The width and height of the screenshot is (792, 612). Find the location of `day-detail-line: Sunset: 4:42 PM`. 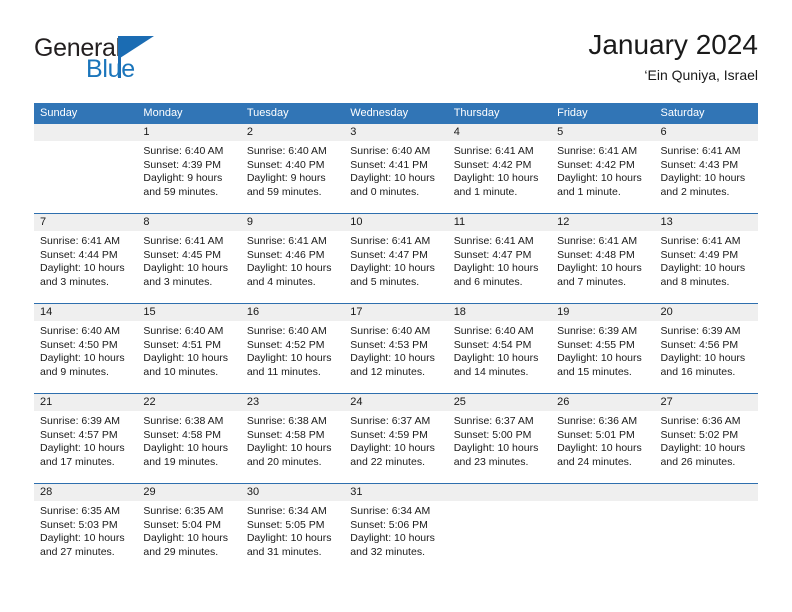

day-detail-line: Sunset: 4:42 PM is located at coordinates (492, 164).